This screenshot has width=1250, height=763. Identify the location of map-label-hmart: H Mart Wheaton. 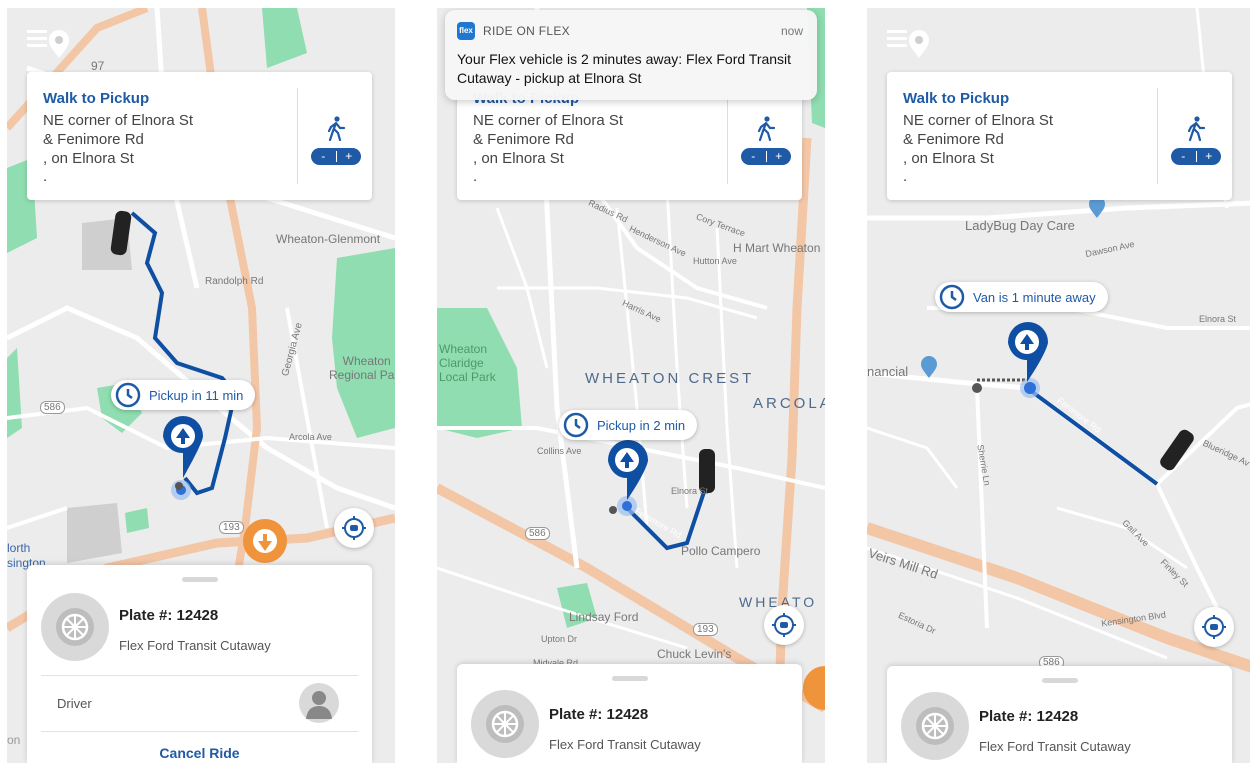
(777, 248).